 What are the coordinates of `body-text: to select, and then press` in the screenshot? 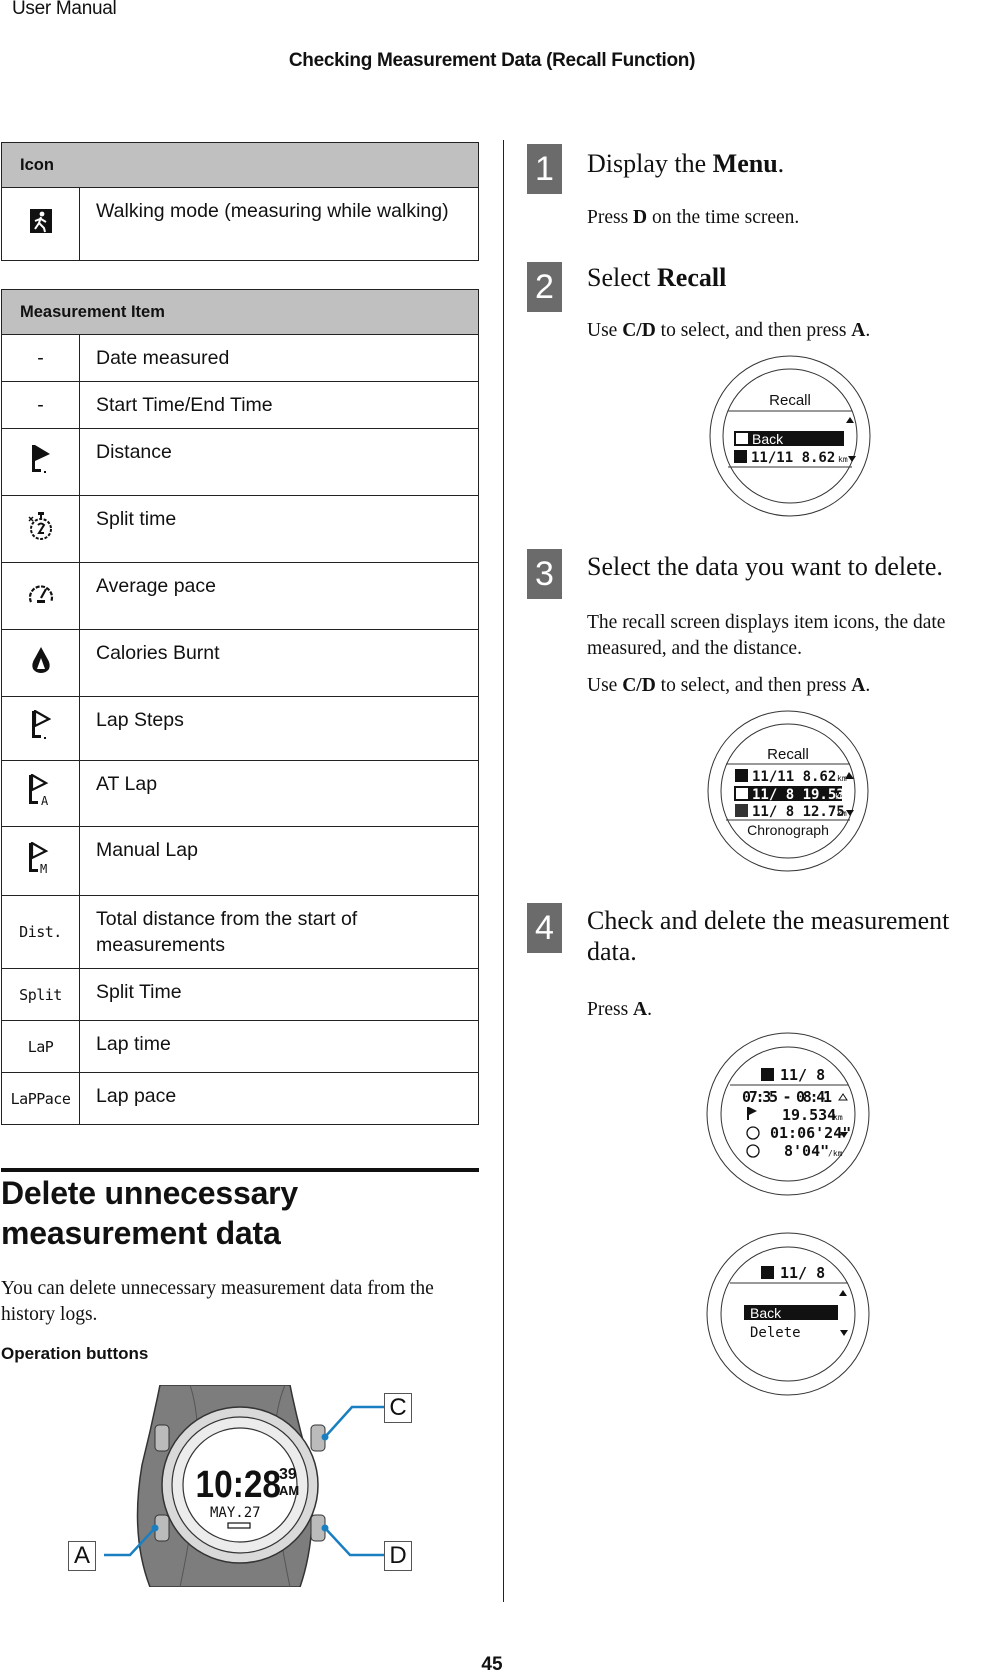 It's located at (753, 330).